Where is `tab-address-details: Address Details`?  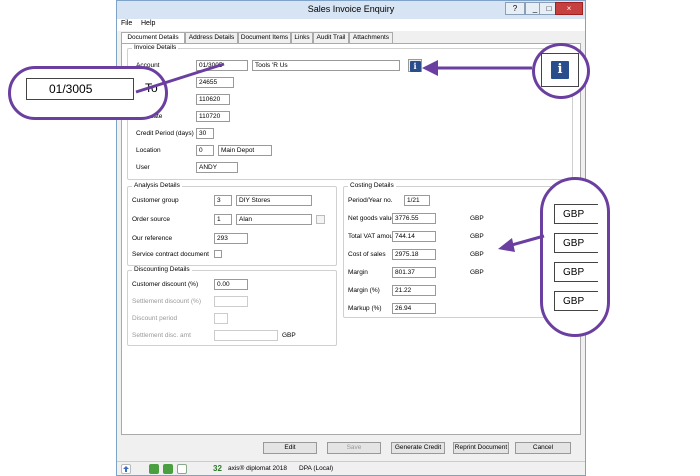
tab-address-details: Address Details is located at coordinates (211, 37).